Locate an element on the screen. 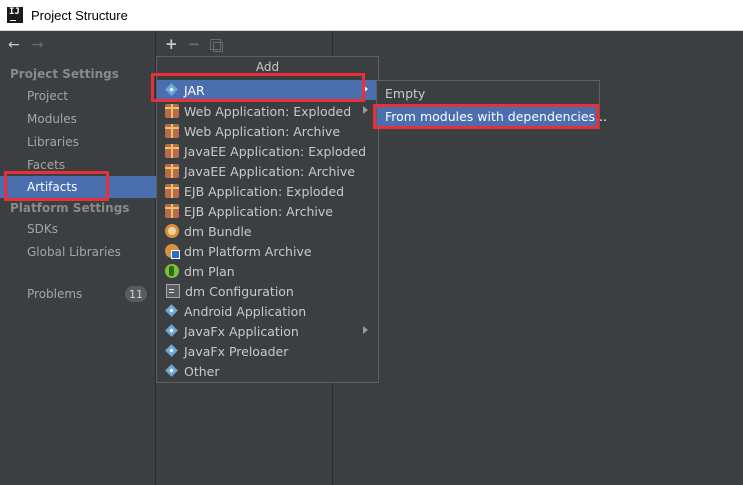  popup-header: Add is located at coordinates (267, 67).